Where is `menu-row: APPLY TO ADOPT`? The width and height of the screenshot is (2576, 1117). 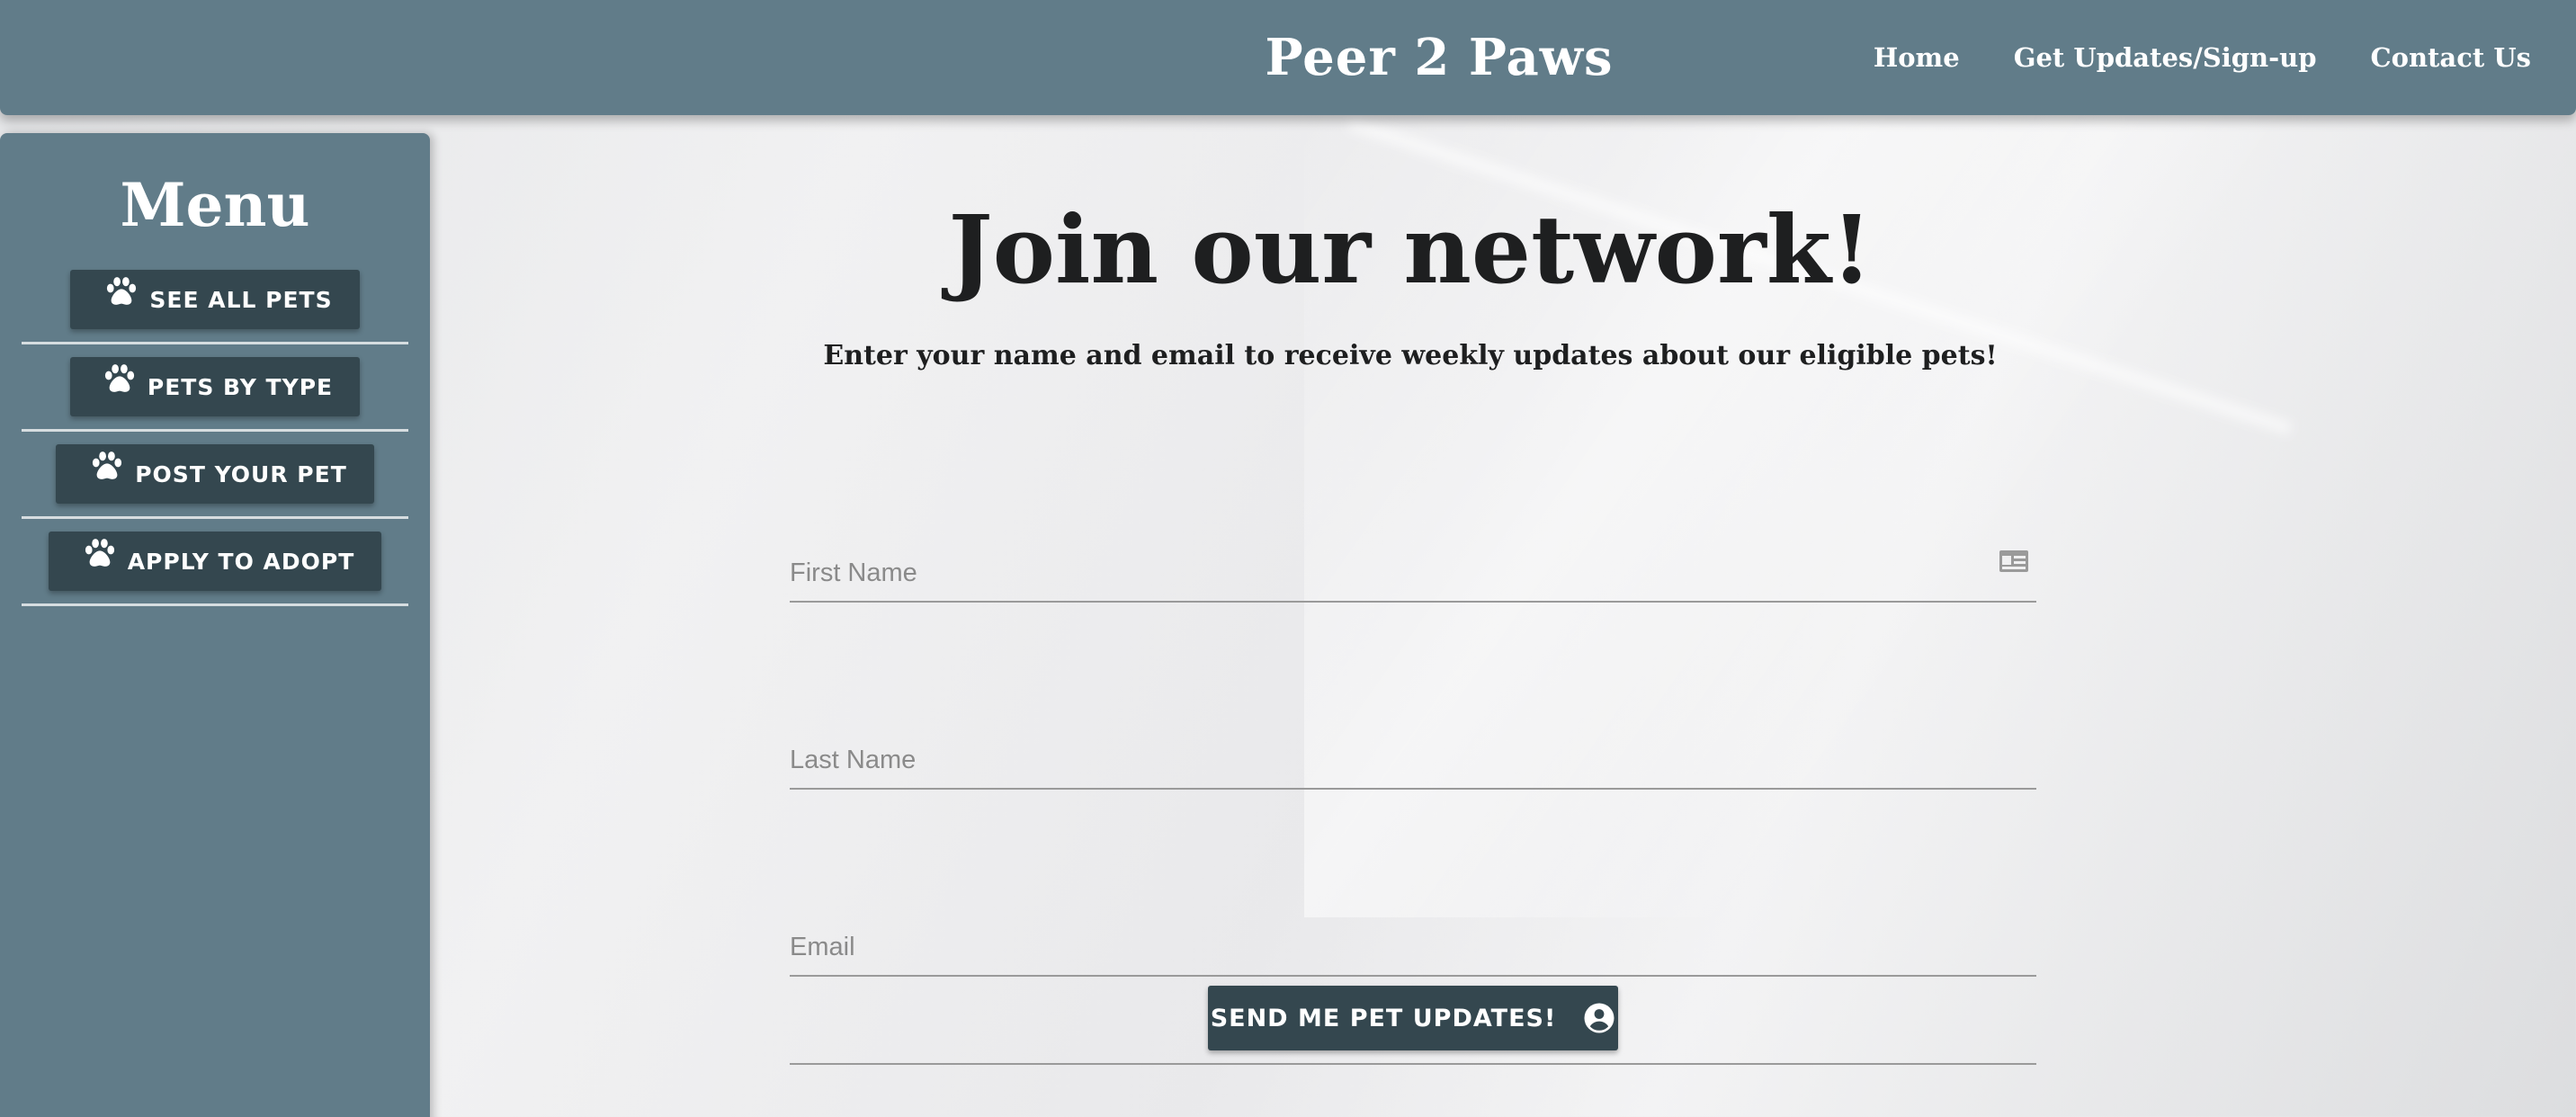 menu-row: APPLY TO ADOPT is located at coordinates (215, 562).